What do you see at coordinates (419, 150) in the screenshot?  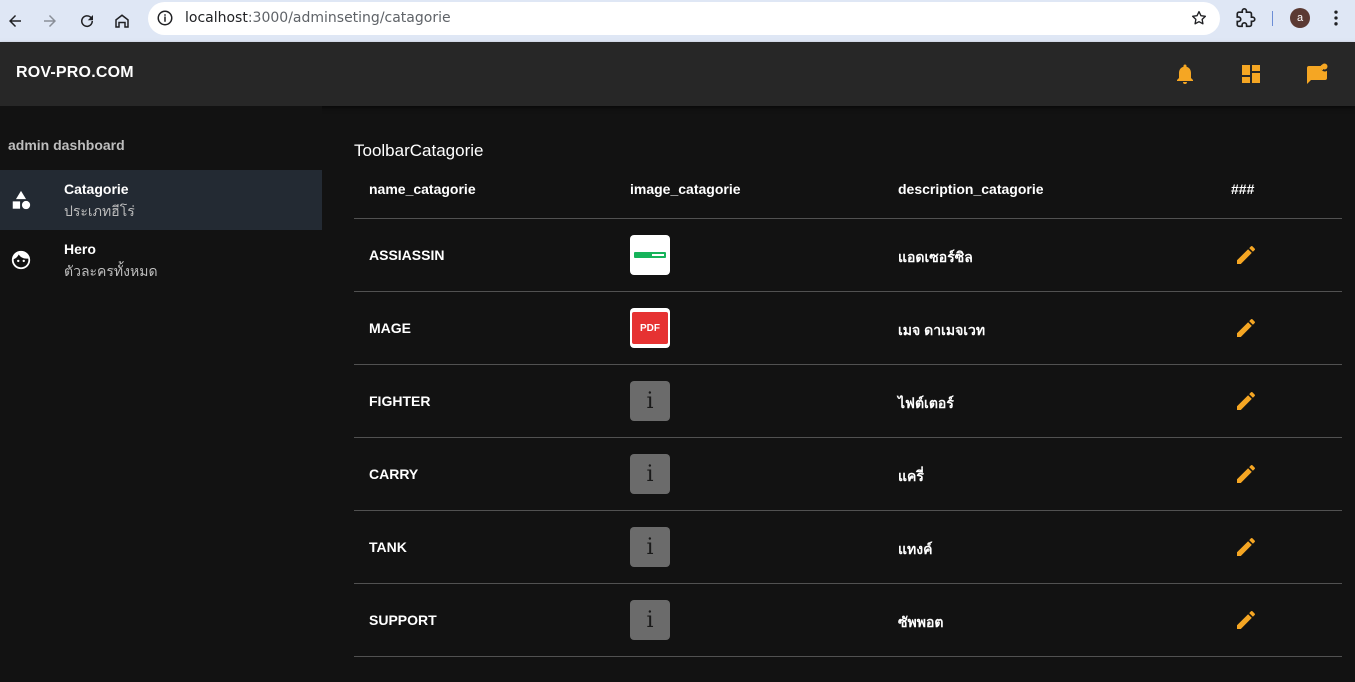 I see `page-title: ToolbarCatagorie` at bounding box center [419, 150].